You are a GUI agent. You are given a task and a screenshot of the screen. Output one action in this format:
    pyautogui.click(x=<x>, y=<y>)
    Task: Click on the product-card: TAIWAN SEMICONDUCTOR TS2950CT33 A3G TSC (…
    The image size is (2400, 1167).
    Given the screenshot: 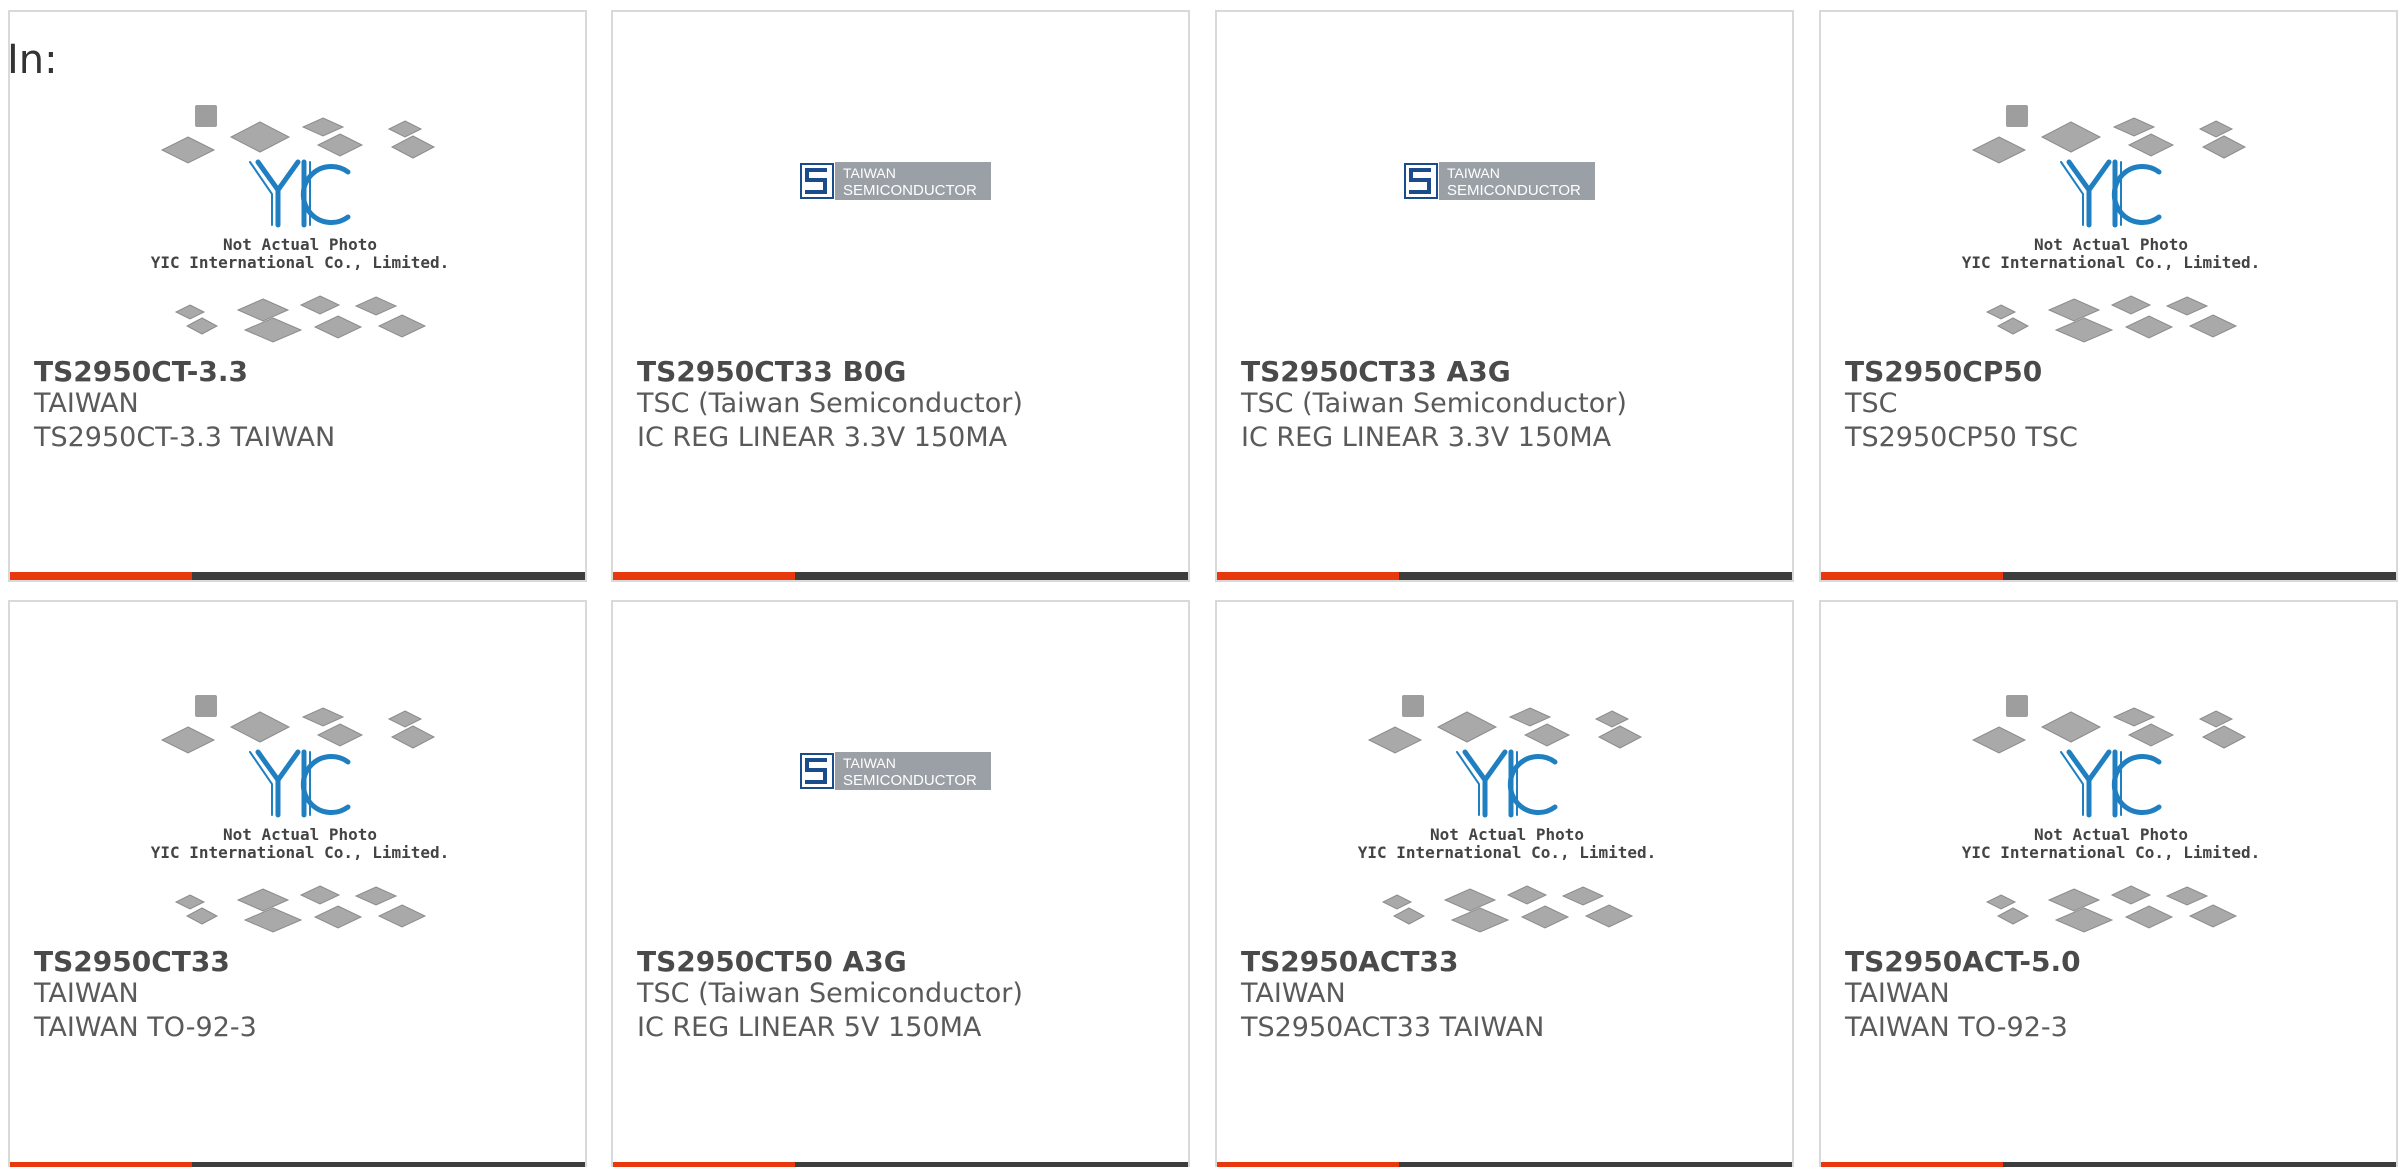 What is the action you would take?
    pyautogui.click(x=1504, y=296)
    